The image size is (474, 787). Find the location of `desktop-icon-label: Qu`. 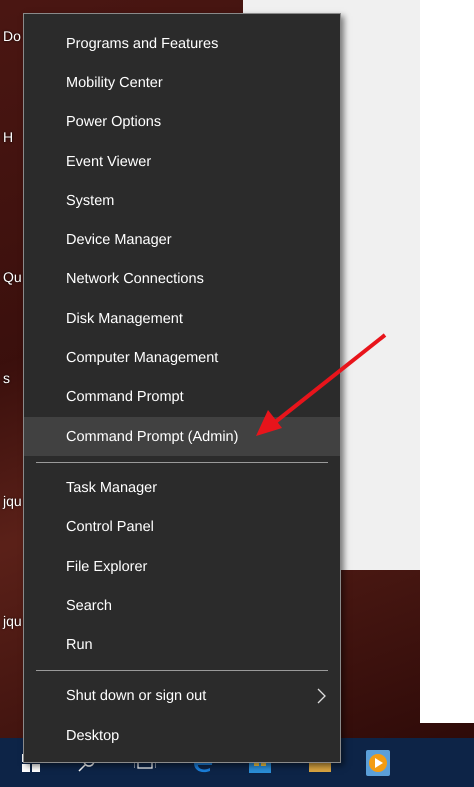

desktop-icon-label: Qu is located at coordinates (12, 277).